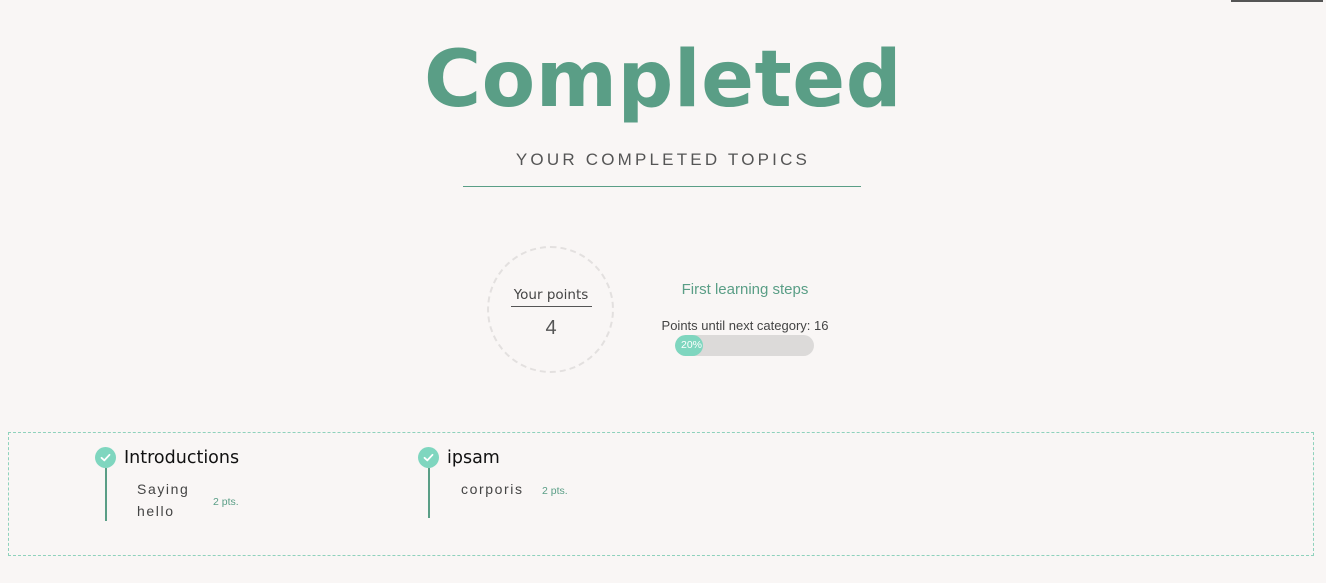 The width and height of the screenshot is (1326, 583). What do you see at coordinates (172, 500) in the screenshot?
I see `lesson-title: Saying hello` at bounding box center [172, 500].